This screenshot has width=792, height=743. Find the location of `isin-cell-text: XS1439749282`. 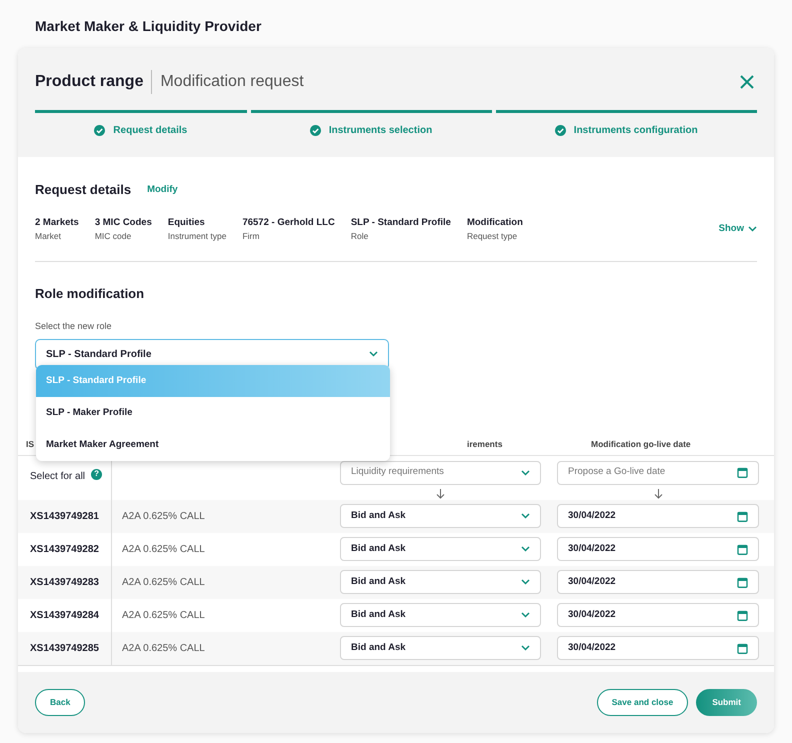

isin-cell-text: XS1439749282 is located at coordinates (64, 549).